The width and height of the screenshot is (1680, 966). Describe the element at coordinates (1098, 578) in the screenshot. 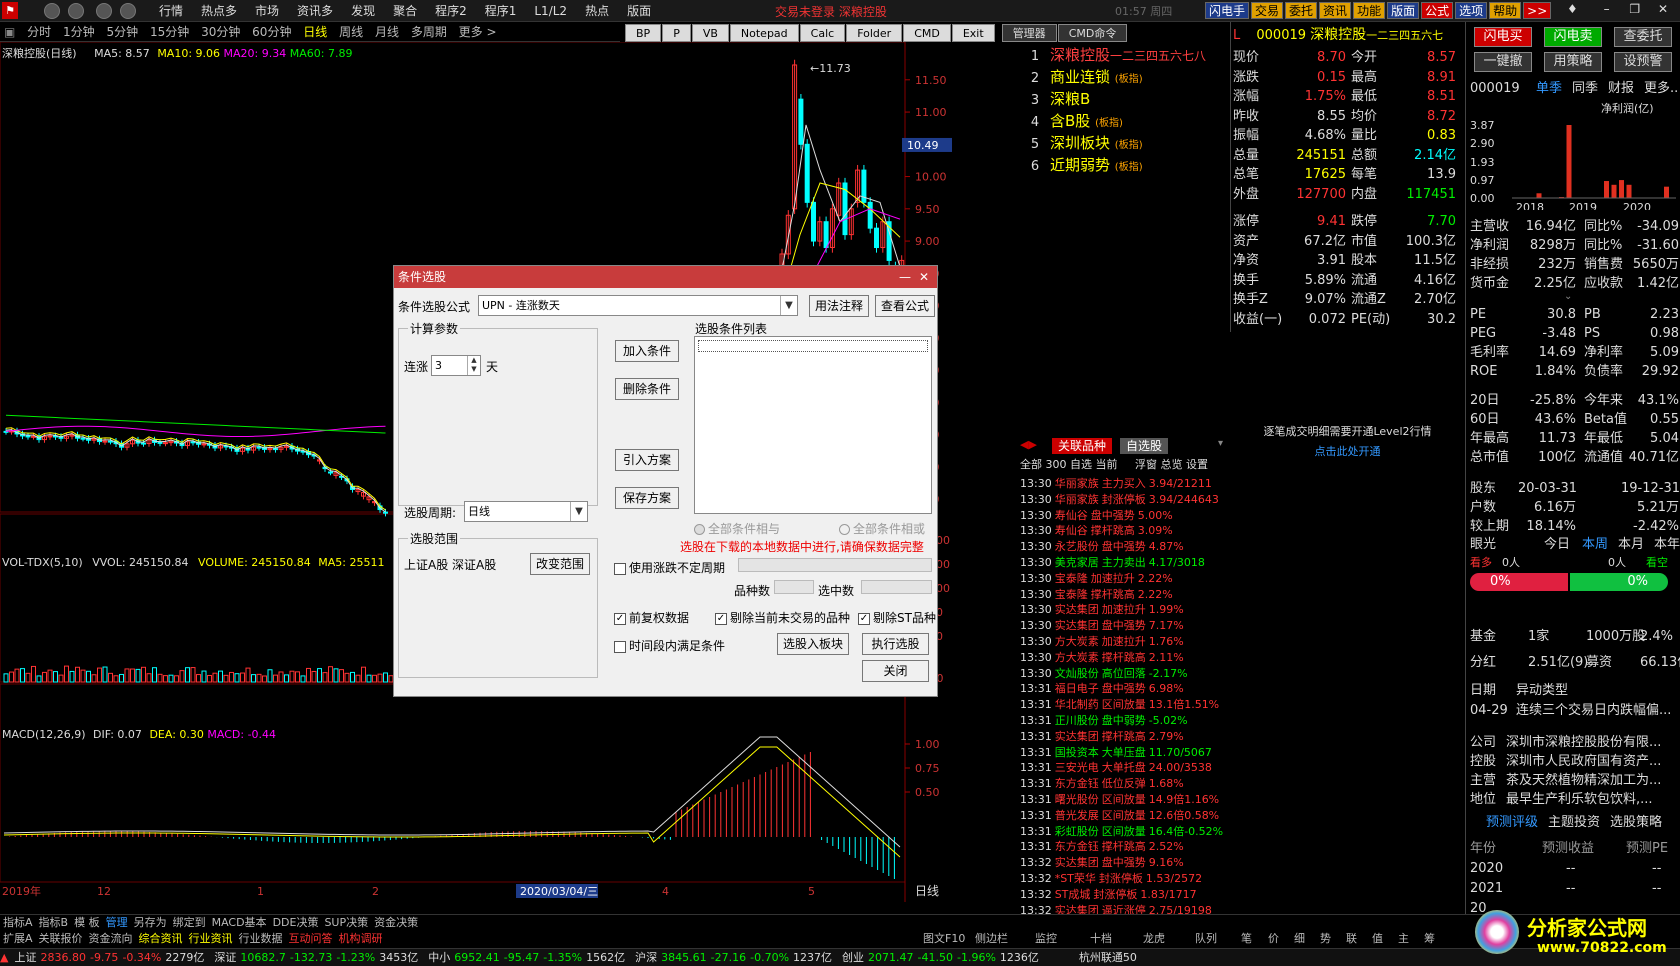

I see `related-row: 13:30 宝泰隆 加速拉升 2.22%` at that location.